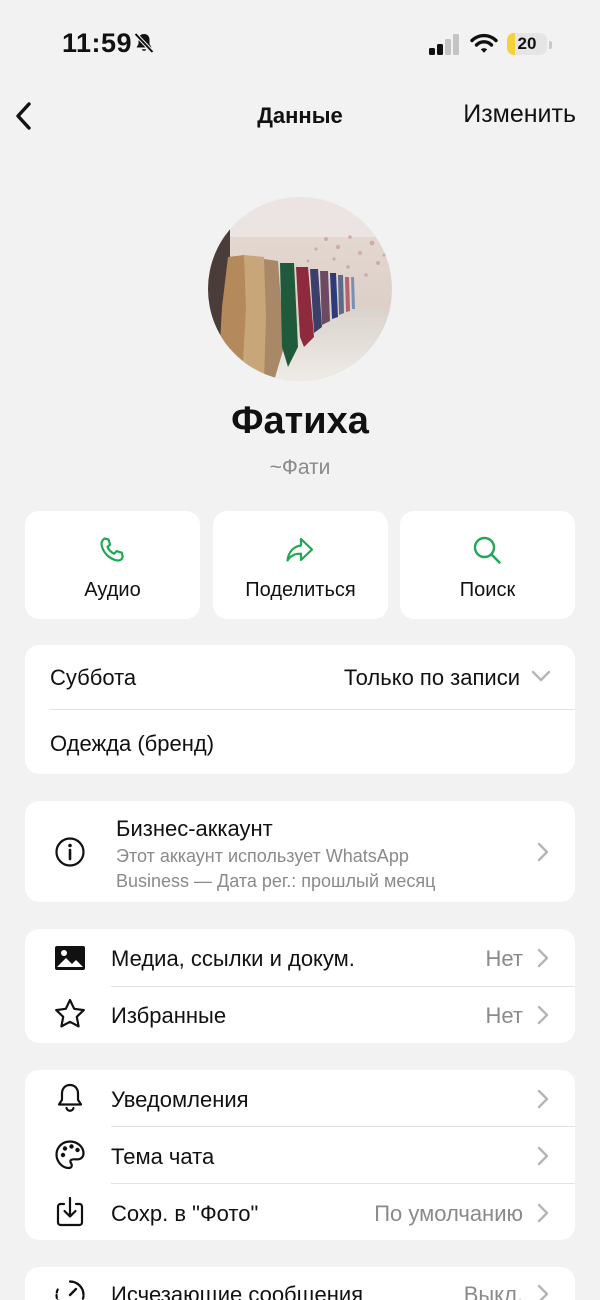 Image resolution: width=600 pixels, height=1300 pixels. Describe the element at coordinates (300, 1014) in the screenshot. I see `starred-row: Избранные Нет` at that location.